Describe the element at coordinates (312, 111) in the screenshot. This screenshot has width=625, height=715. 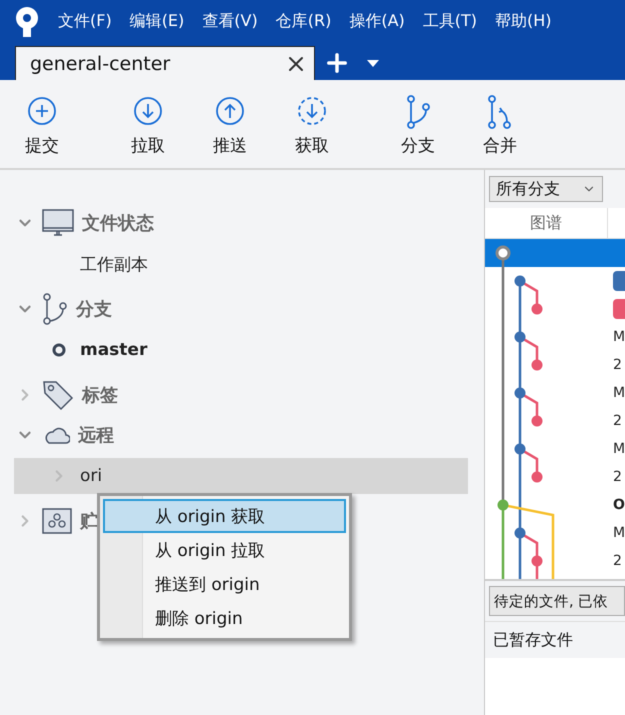
I see `dashed-arrow-down-circle-icon` at that location.